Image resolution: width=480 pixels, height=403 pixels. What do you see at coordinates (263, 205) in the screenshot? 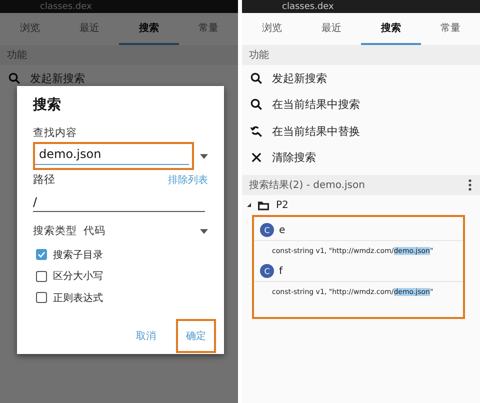
I see `folder-icon` at bounding box center [263, 205].